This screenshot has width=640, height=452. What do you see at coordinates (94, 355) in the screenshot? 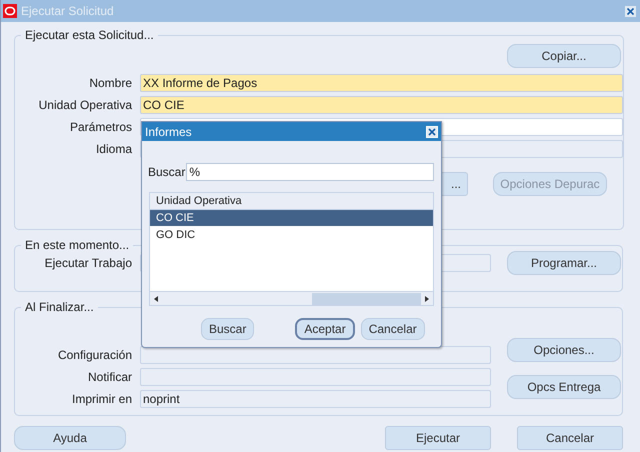
I see `field-label: Configuración` at bounding box center [94, 355].